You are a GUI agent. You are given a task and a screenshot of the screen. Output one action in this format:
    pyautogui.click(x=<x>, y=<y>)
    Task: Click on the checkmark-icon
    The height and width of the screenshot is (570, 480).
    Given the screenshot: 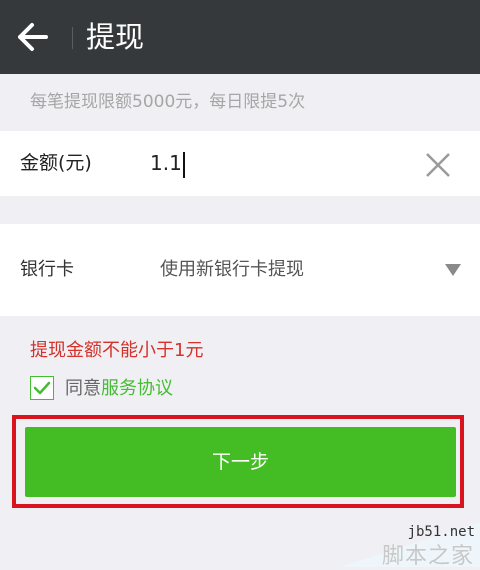 What is the action you would take?
    pyautogui.click(x=42, y=388)
    